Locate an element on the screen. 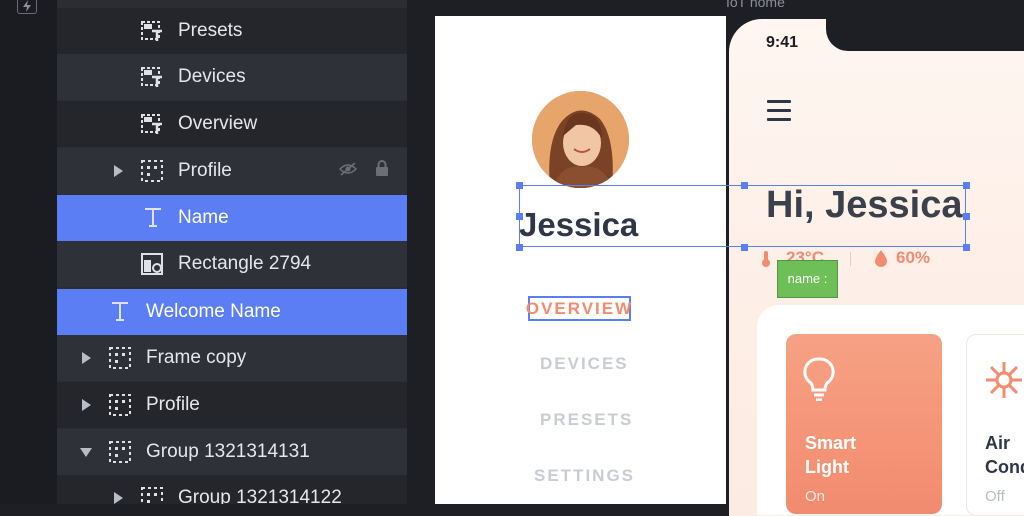 This screenshot has width=1024, height=516. image-shape-icon is located at coordinates (152, 264).